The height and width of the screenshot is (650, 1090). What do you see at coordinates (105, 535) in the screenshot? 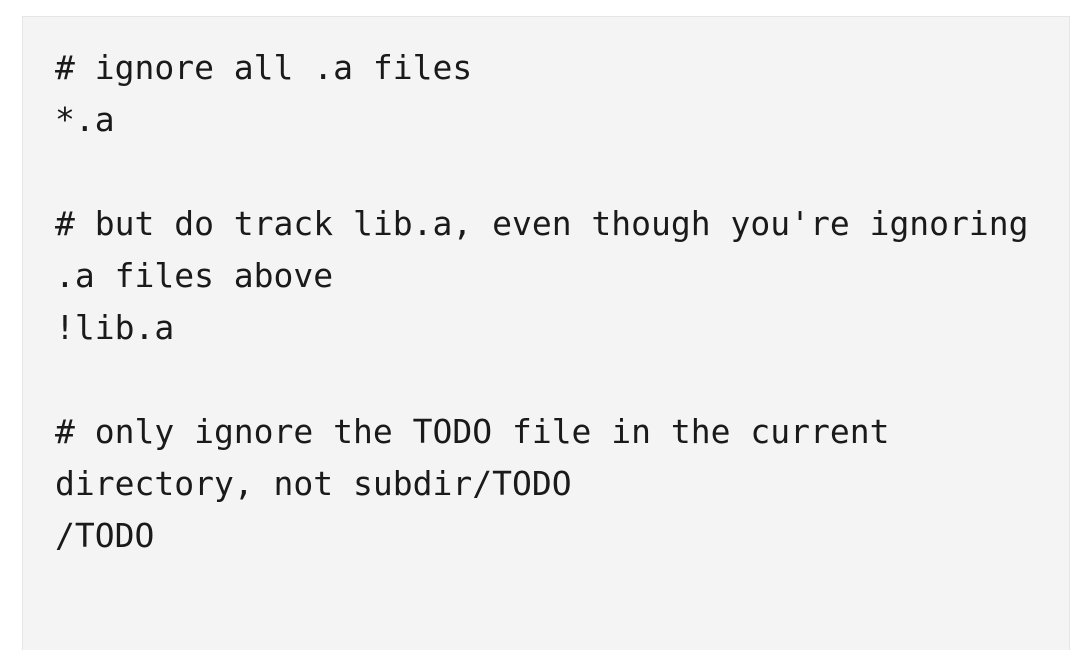
I see `code-line: /TODO` at bounding box center [105, 535].